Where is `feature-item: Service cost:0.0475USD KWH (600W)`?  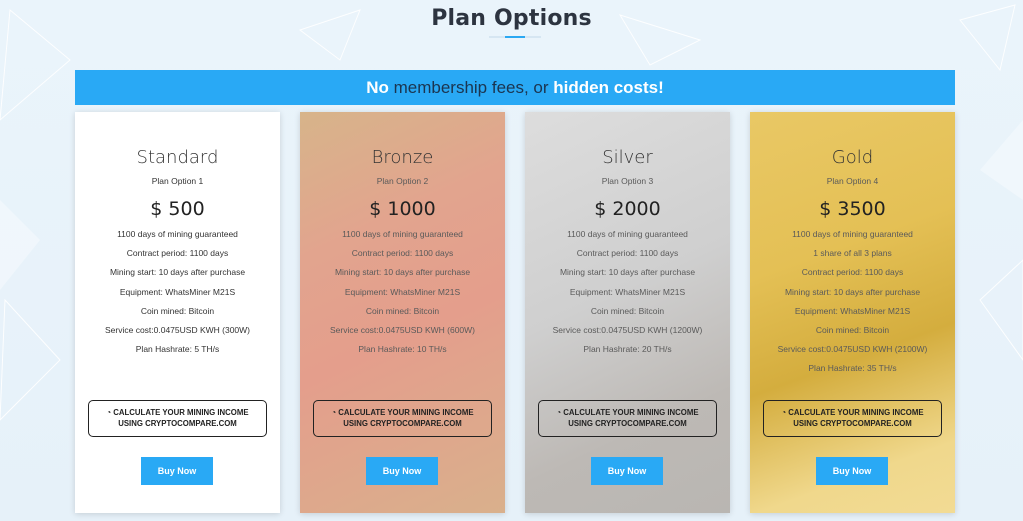
feature-item: Service cost:0.0475USD KWH (600W) is located at coordinates (402, 329).